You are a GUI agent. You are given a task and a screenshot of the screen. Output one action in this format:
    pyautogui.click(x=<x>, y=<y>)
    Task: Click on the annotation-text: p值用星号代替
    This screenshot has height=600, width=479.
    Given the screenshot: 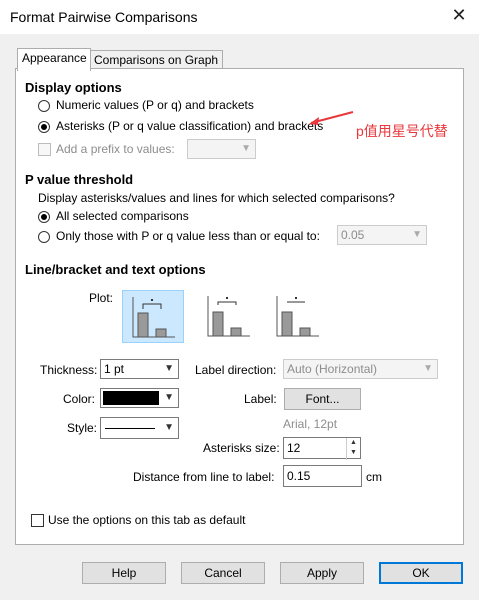 What is the action you would take?
    pyautogui.click(x=402, y=131)
    